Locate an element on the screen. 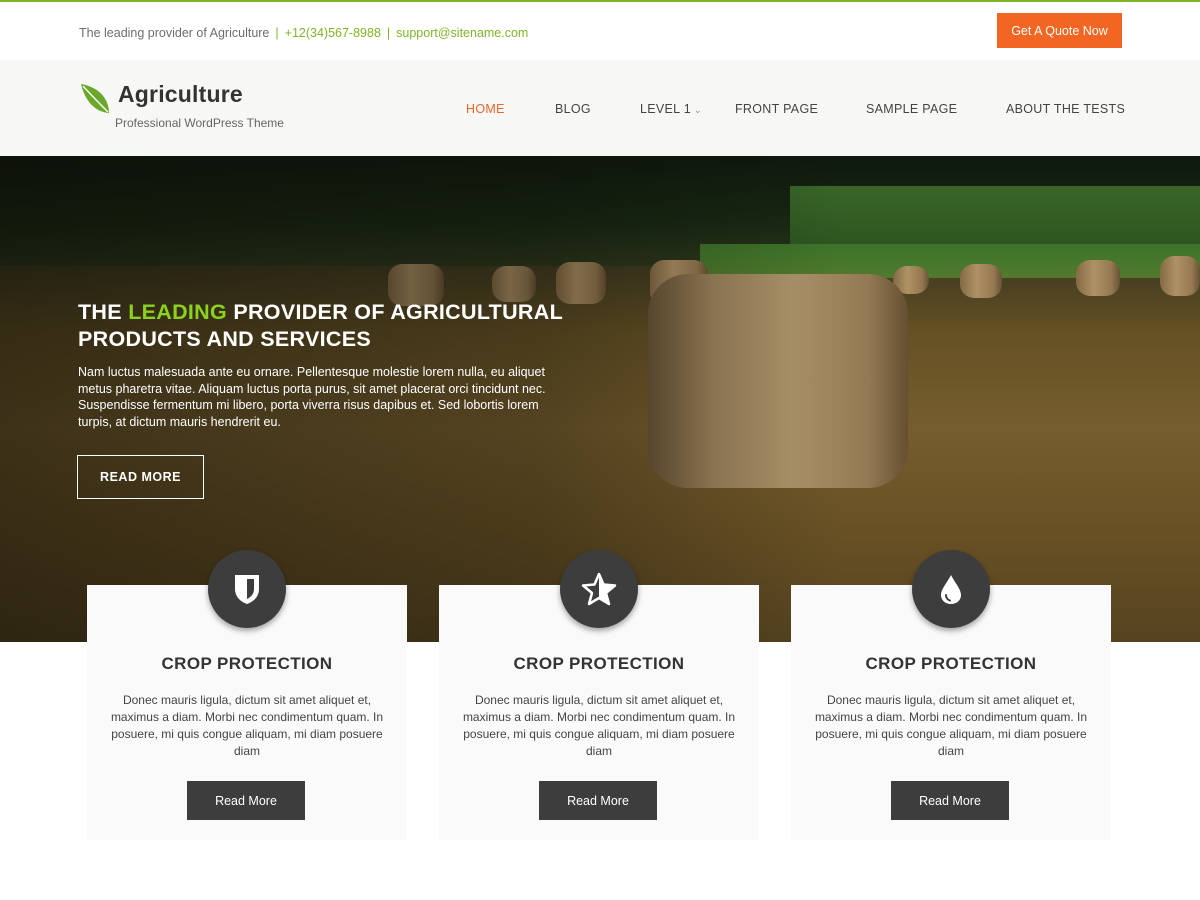  read-more-button: READ MORE is located at coordinates (140, 477).